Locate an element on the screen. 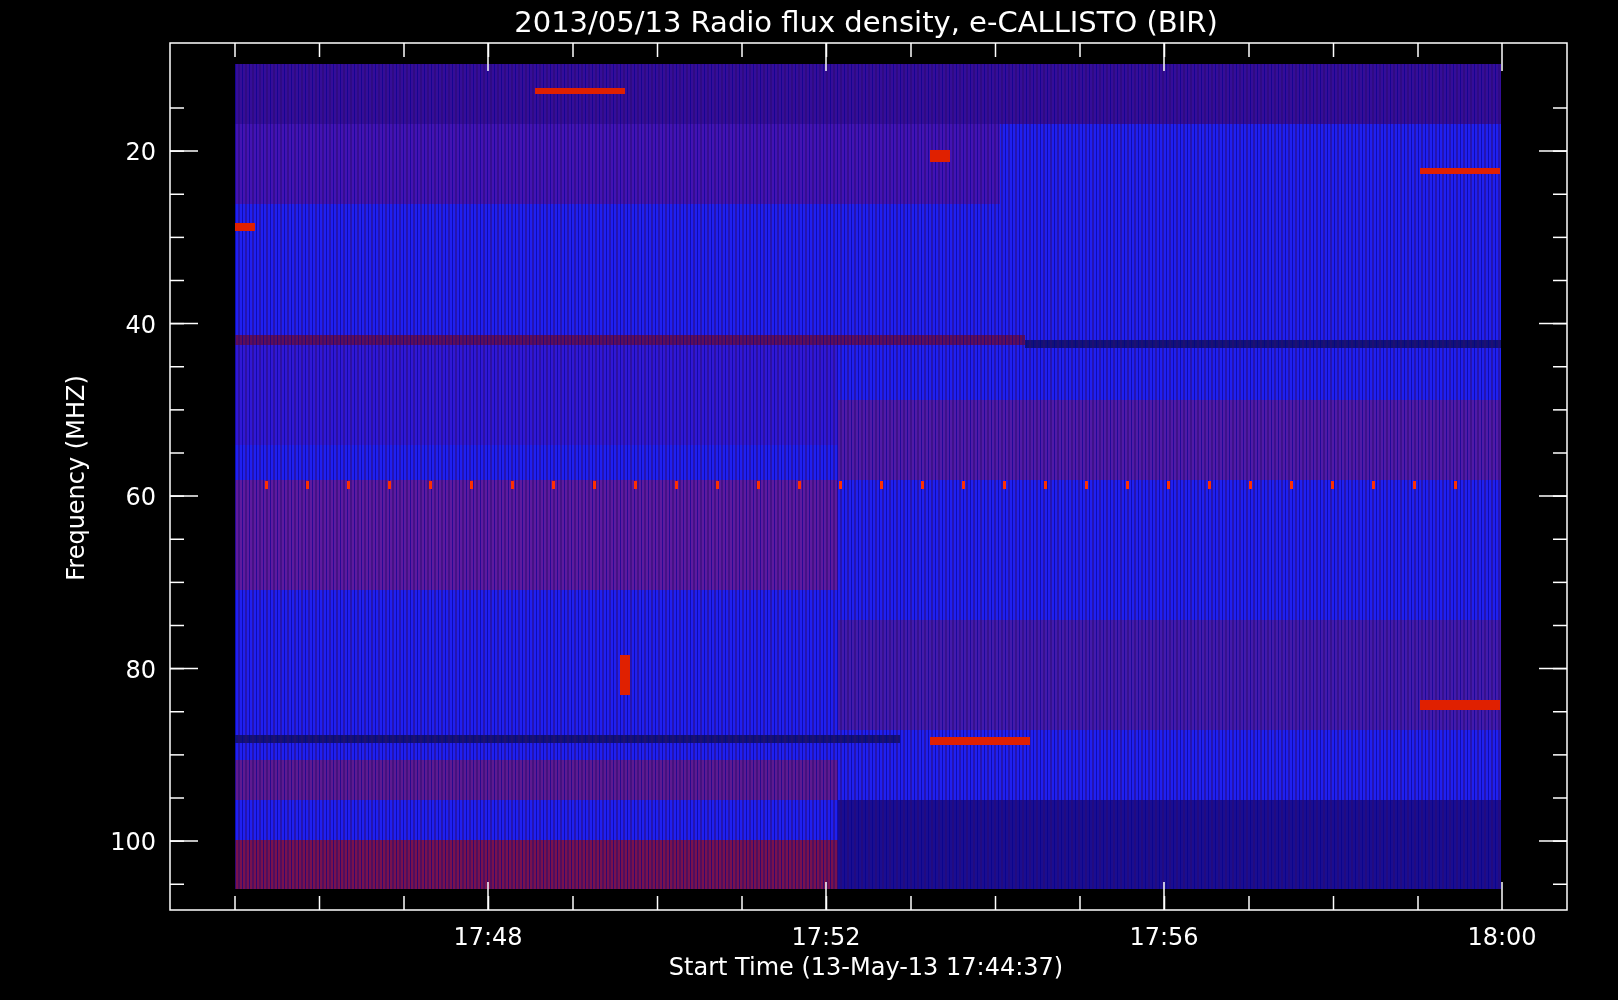  y-tick-label: 60 is located at coordinates (140, 497).